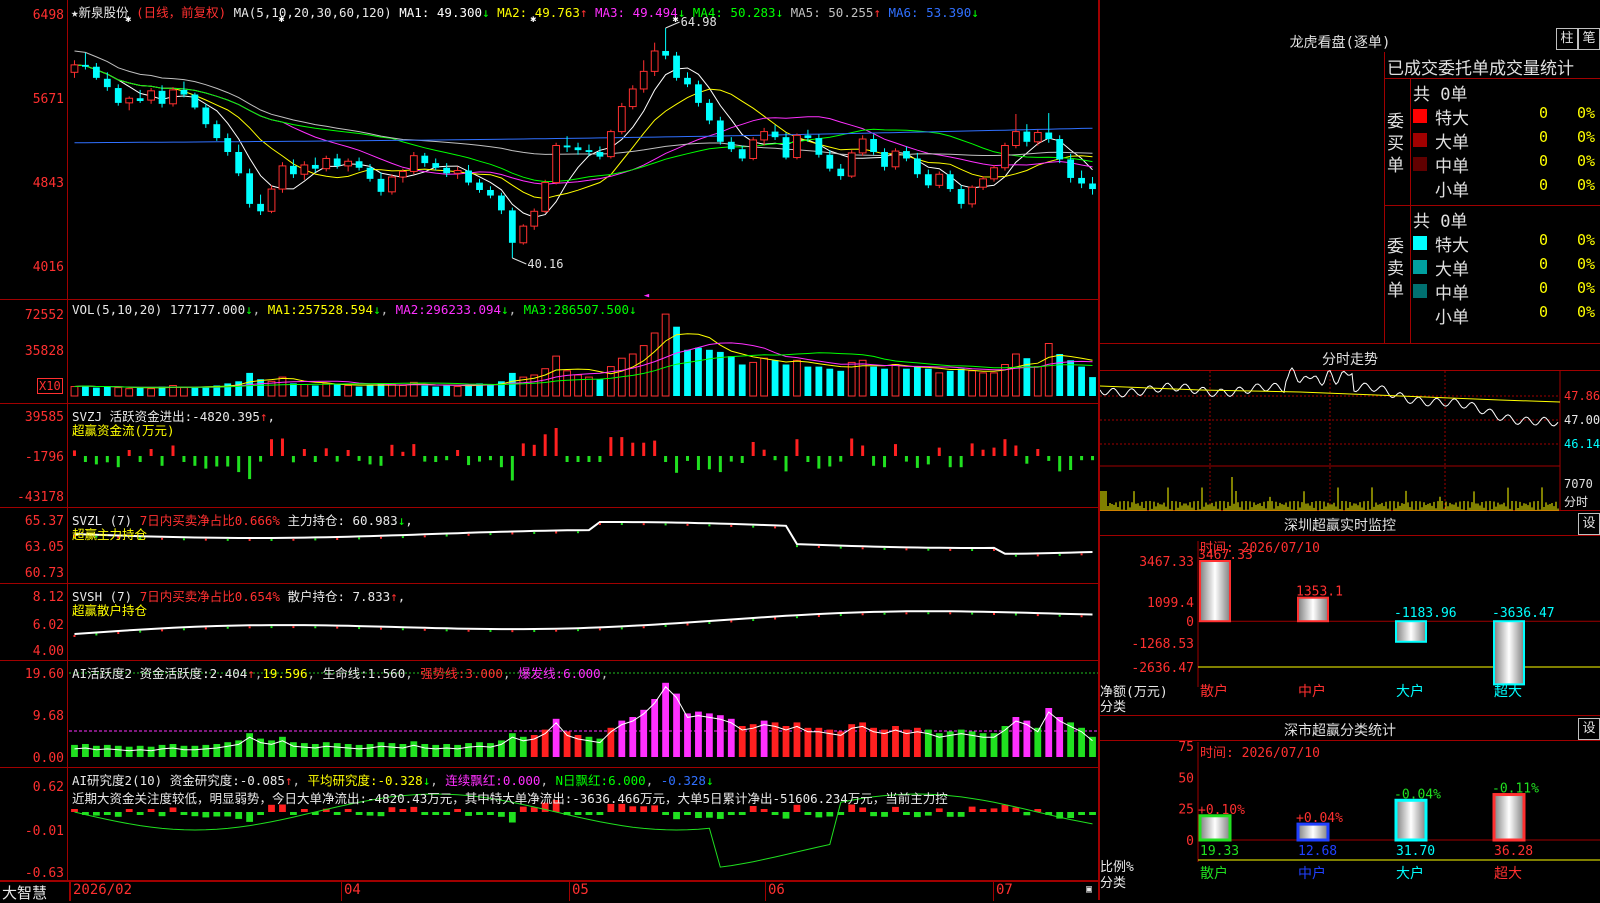  What do you see at coordinates (1313, 609) in the screenshot?
I see `sz-monitor-bar` at bounding box center [1313, 609].